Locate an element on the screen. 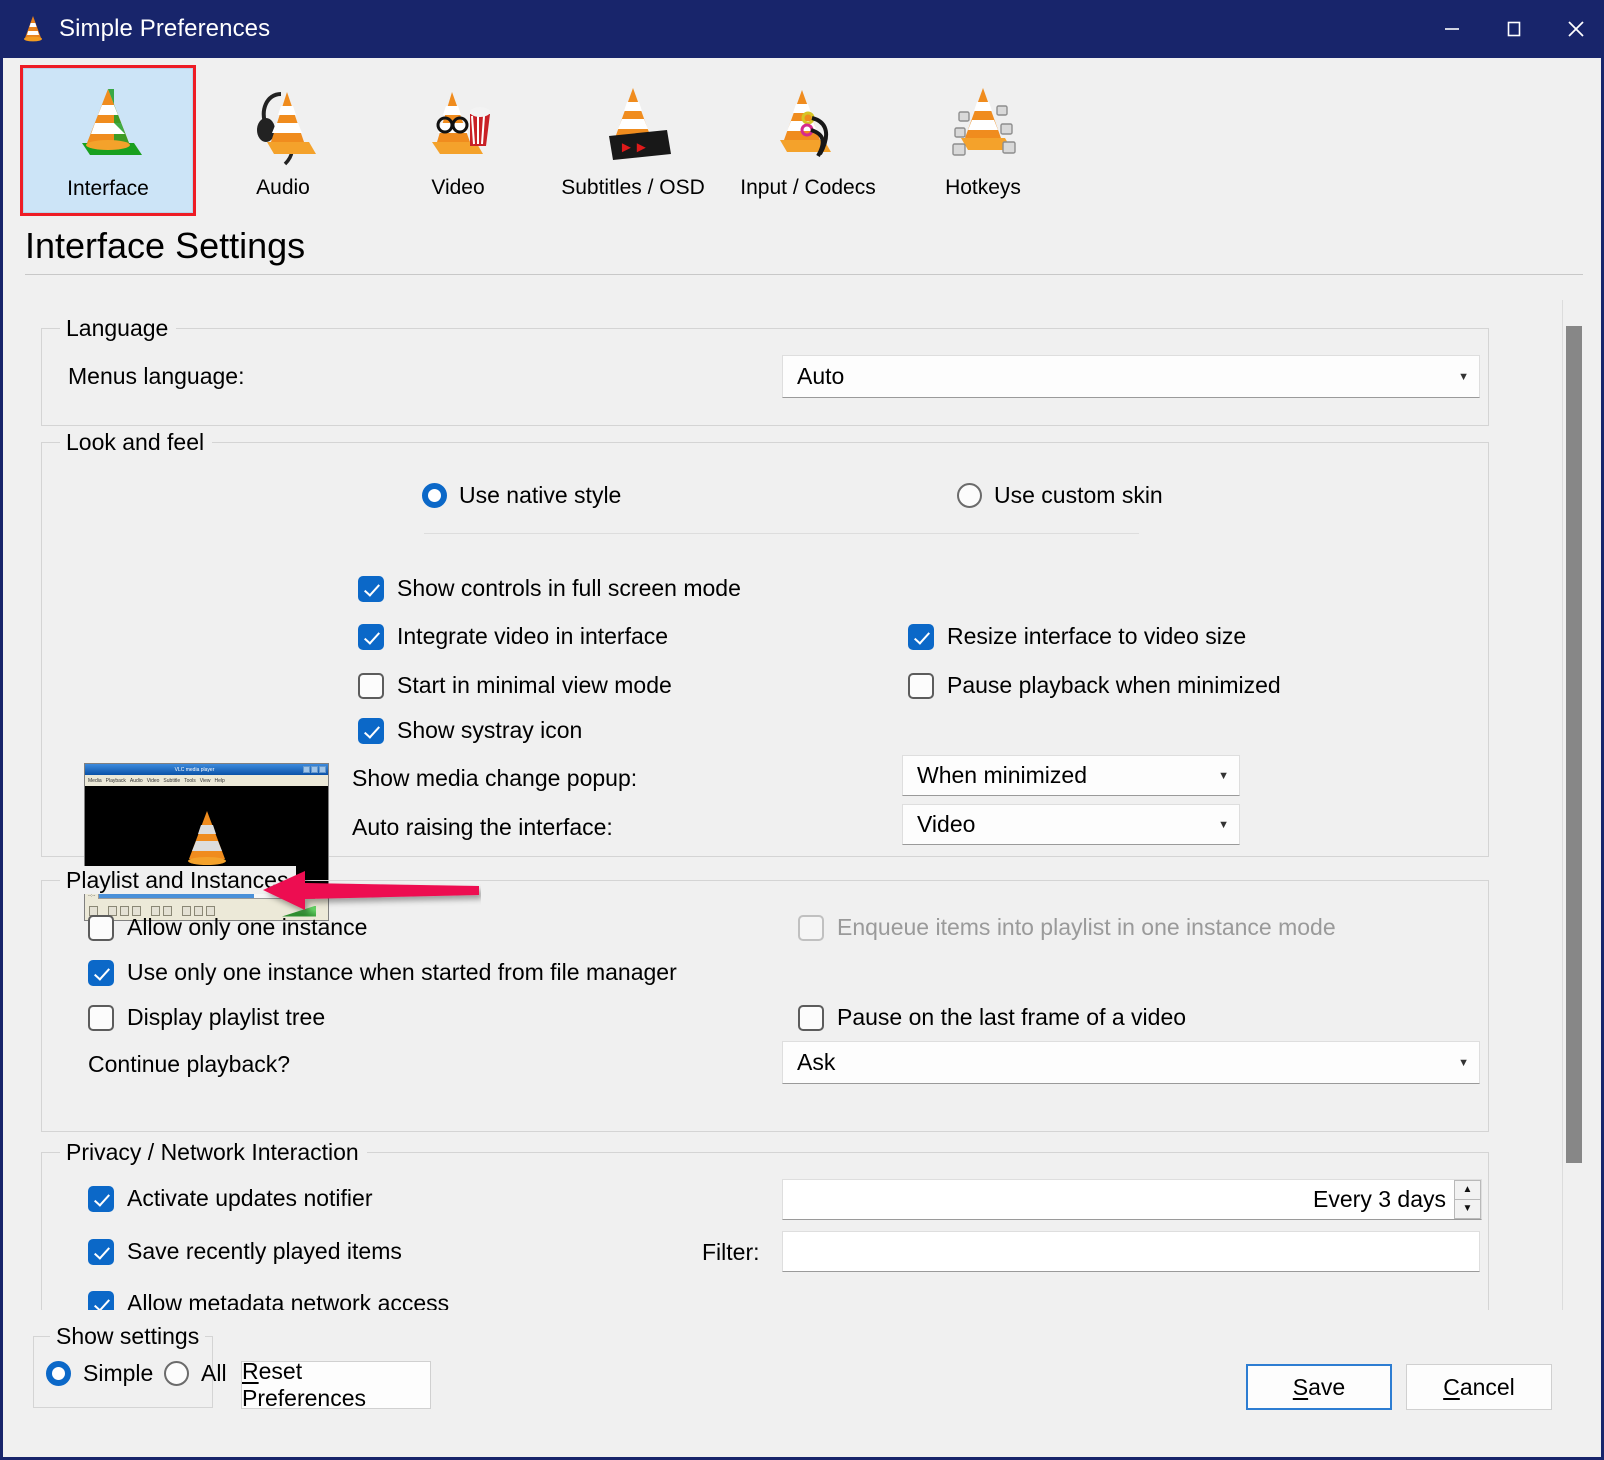 The image size is (1604, 1460). spinner-buttons: ▲ ▼ is located at coordinates (1467, 1199).